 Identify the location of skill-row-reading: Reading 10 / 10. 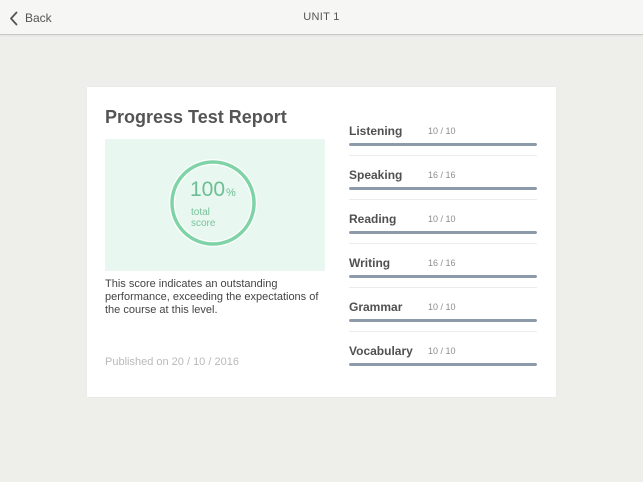
(443, 234).